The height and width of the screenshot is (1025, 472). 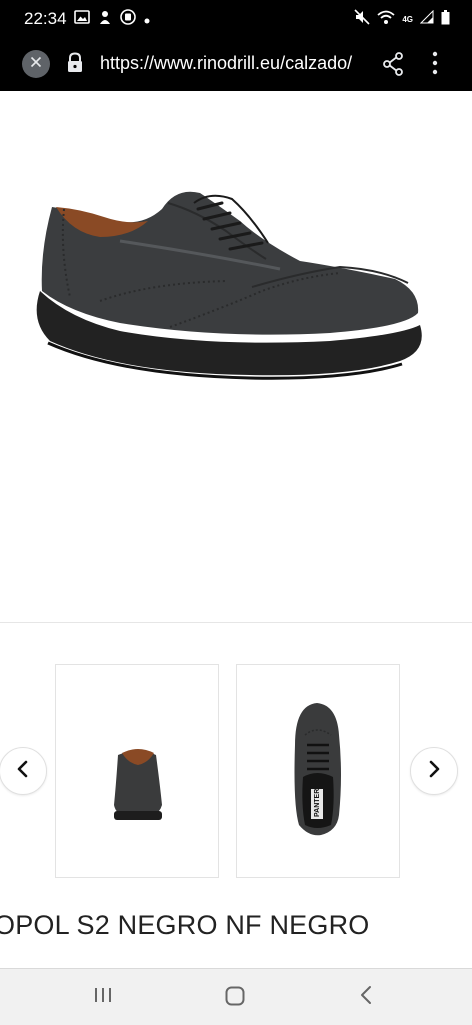 I want to click on dot-icon, so click(x=147, y=20).